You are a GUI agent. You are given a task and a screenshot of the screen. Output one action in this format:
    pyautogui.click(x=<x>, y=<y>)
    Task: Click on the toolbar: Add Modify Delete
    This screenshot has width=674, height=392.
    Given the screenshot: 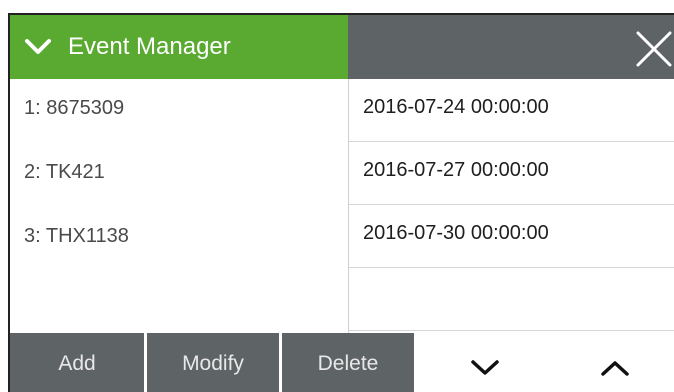 What is the action you would take?
    pyautogui.click(x=342, y=362)
    